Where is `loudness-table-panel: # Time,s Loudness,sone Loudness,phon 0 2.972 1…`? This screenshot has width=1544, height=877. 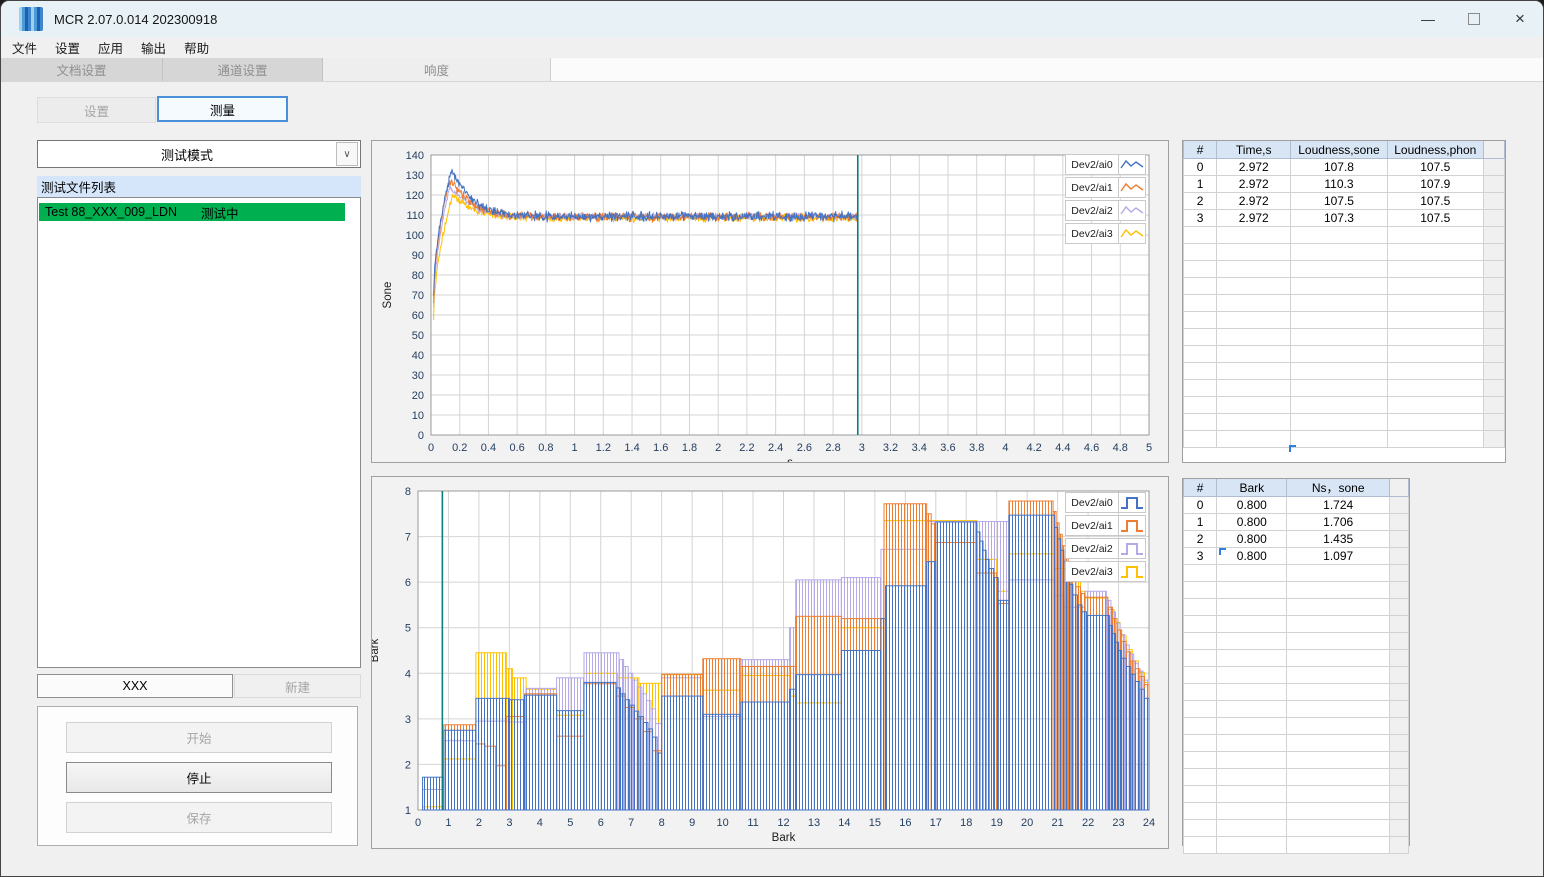 loudness-table-panel: # Time,s Loudness,sone Loudness,phon 0 2.972 1… is located at coordinates (1344, 301).